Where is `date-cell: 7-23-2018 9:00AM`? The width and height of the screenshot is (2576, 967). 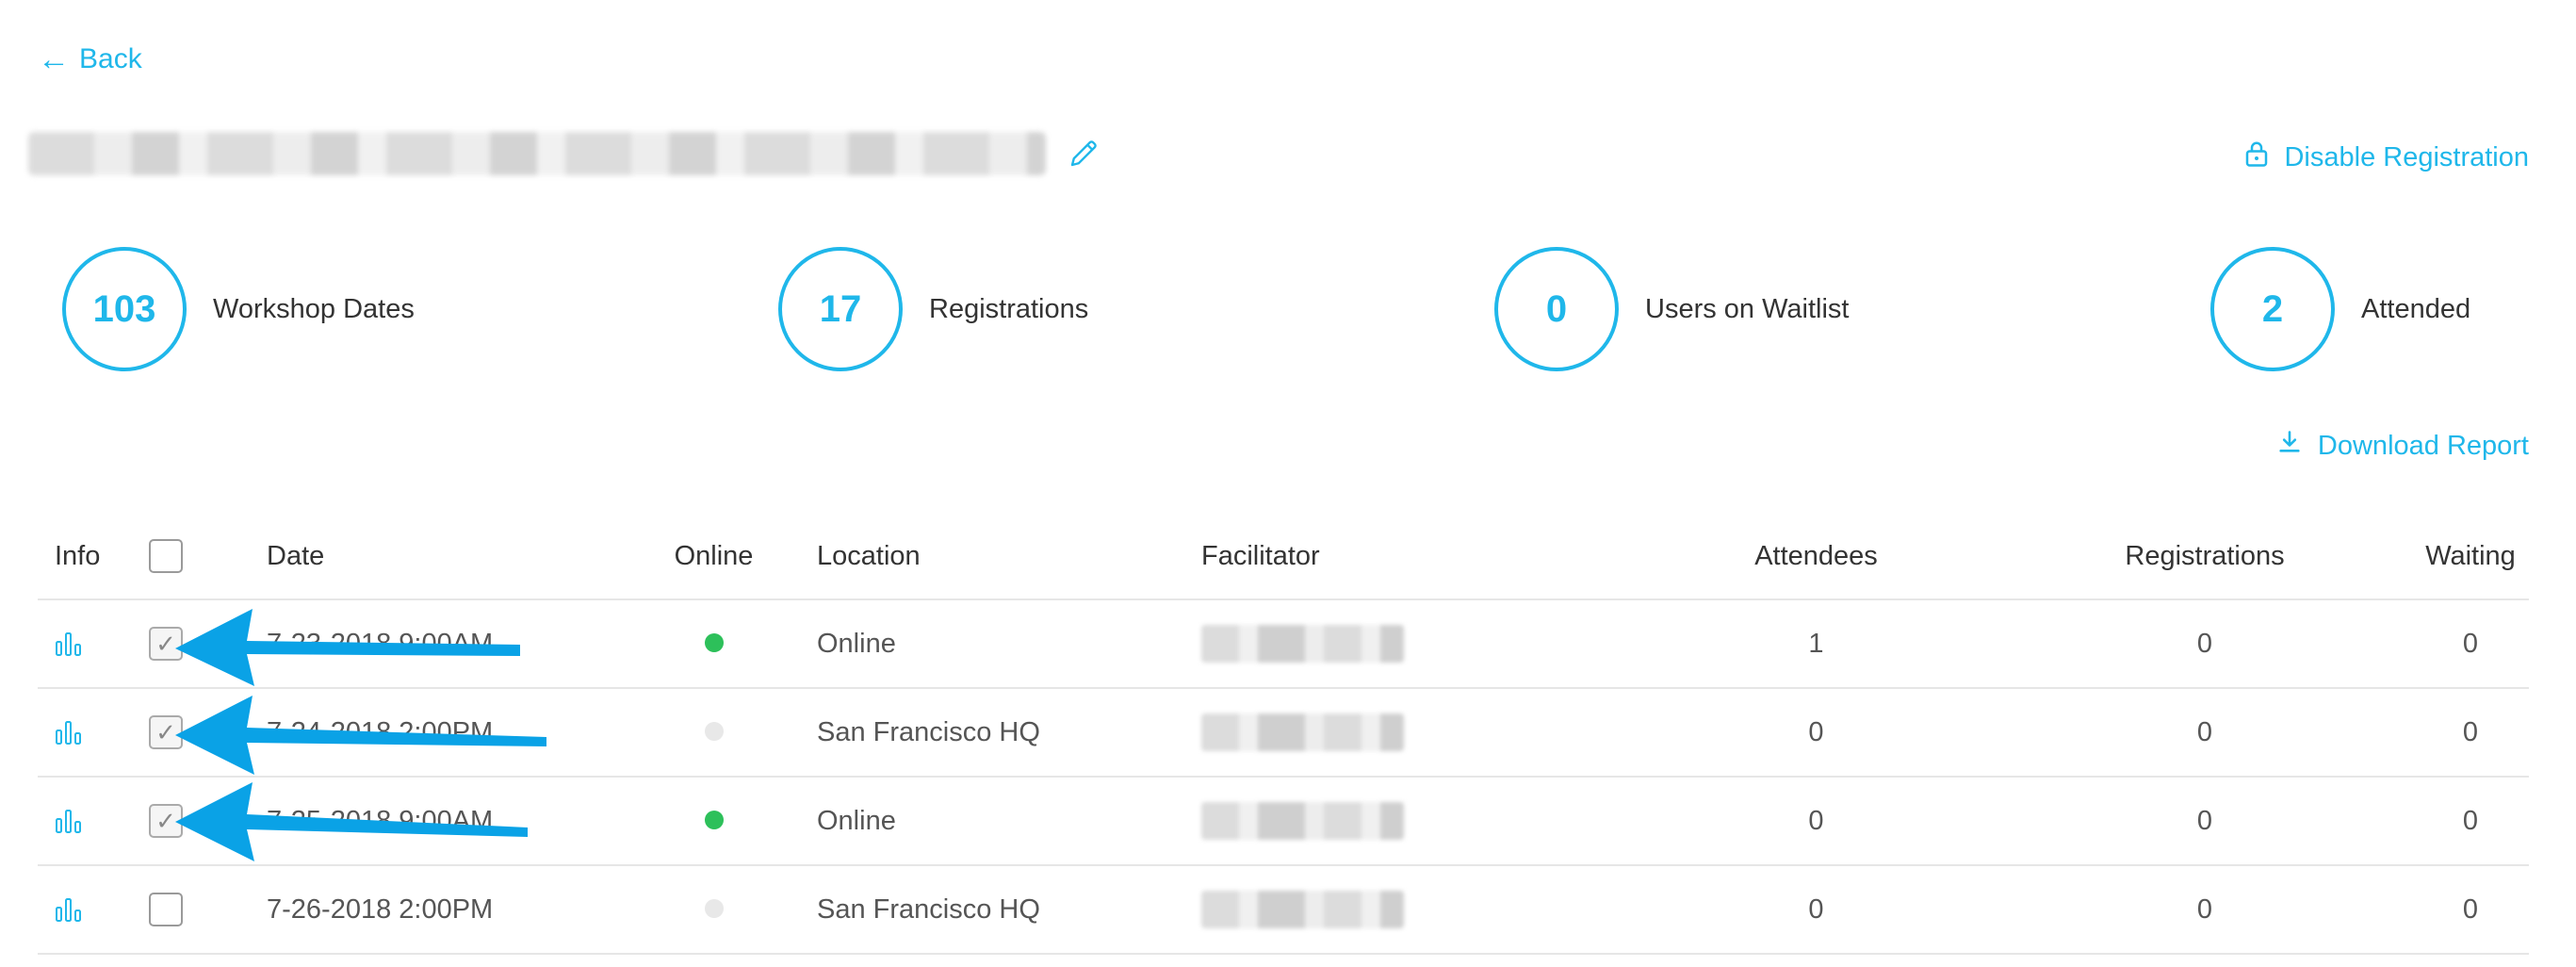 date-cell: 7-23-2018 9:00AM is located at coordinates (451, 644).